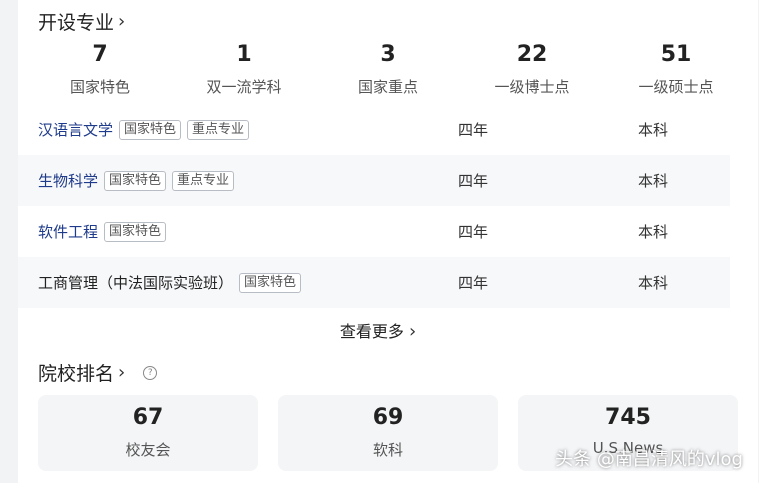 The height and width of the screenshot is (483, 759). What do you see at coordinates (374, 231) in the screenshot?
I see `major-row: 软件工程 国家特色 四年 本科` at bounding box center [374, 231].